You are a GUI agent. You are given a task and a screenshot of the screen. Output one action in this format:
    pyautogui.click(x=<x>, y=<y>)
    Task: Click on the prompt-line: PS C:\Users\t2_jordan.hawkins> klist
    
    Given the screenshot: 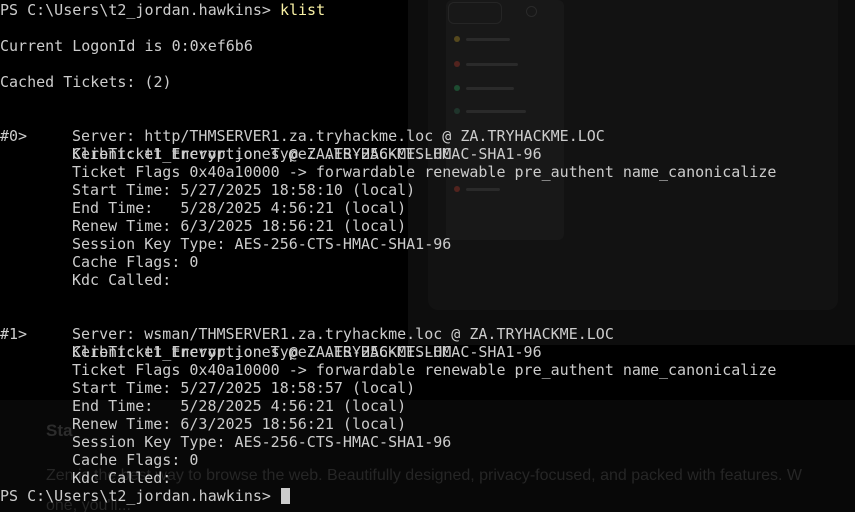 What is the action you would take?
    pyautogui.click(x=162, y=10)
    